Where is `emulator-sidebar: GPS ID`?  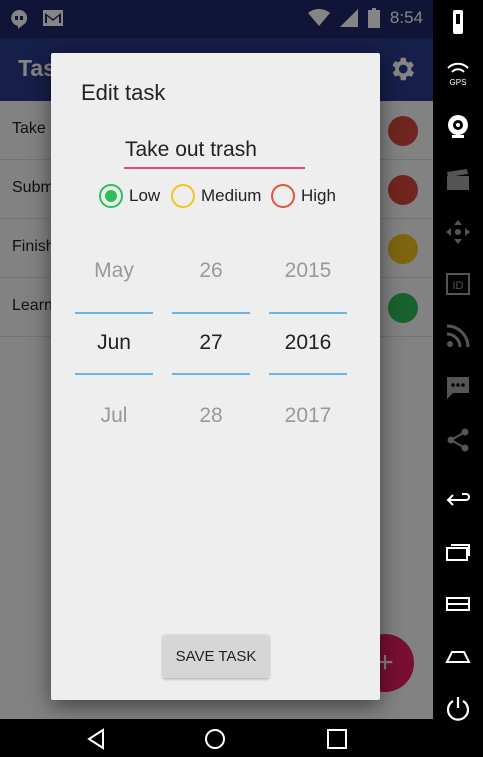 emulator-sidebar: GPS ID is located at coordinates (458, 378).